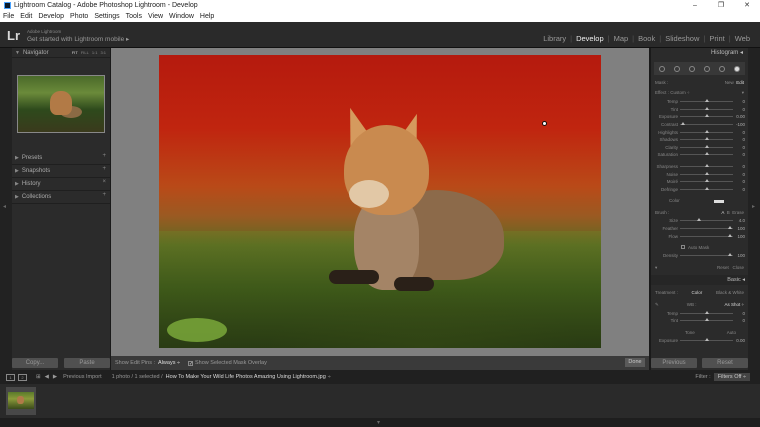 Image resolution: width=760 pixels, height=427 pixels. Describe the element at coordinates (190, 363) in the screenshot. I see `show-overlay-checkbox: ✓` at that location.